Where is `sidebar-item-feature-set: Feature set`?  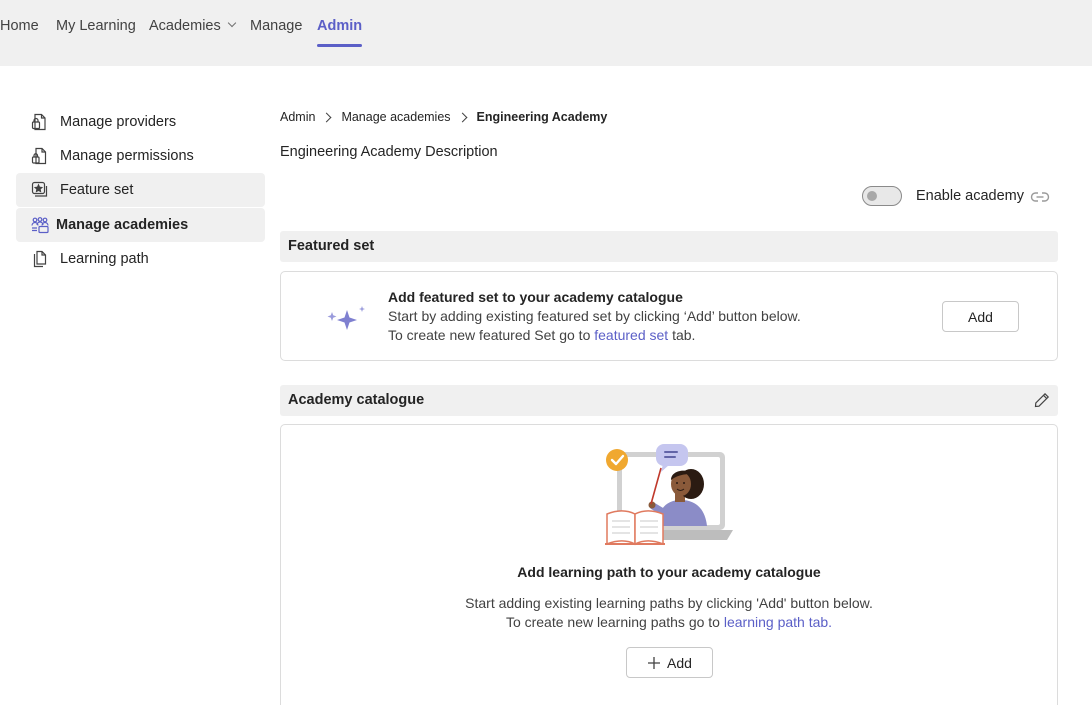
sidebar-item-feature-set: Feature set is located at coordinates (140, 190).